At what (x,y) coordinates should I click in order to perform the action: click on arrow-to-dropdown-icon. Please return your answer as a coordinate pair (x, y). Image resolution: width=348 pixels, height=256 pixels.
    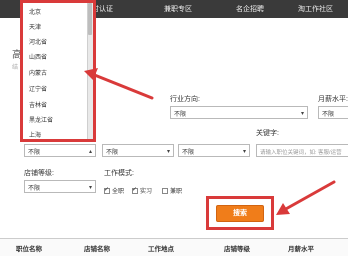
    Looking at the image, I should click on (119, 84).